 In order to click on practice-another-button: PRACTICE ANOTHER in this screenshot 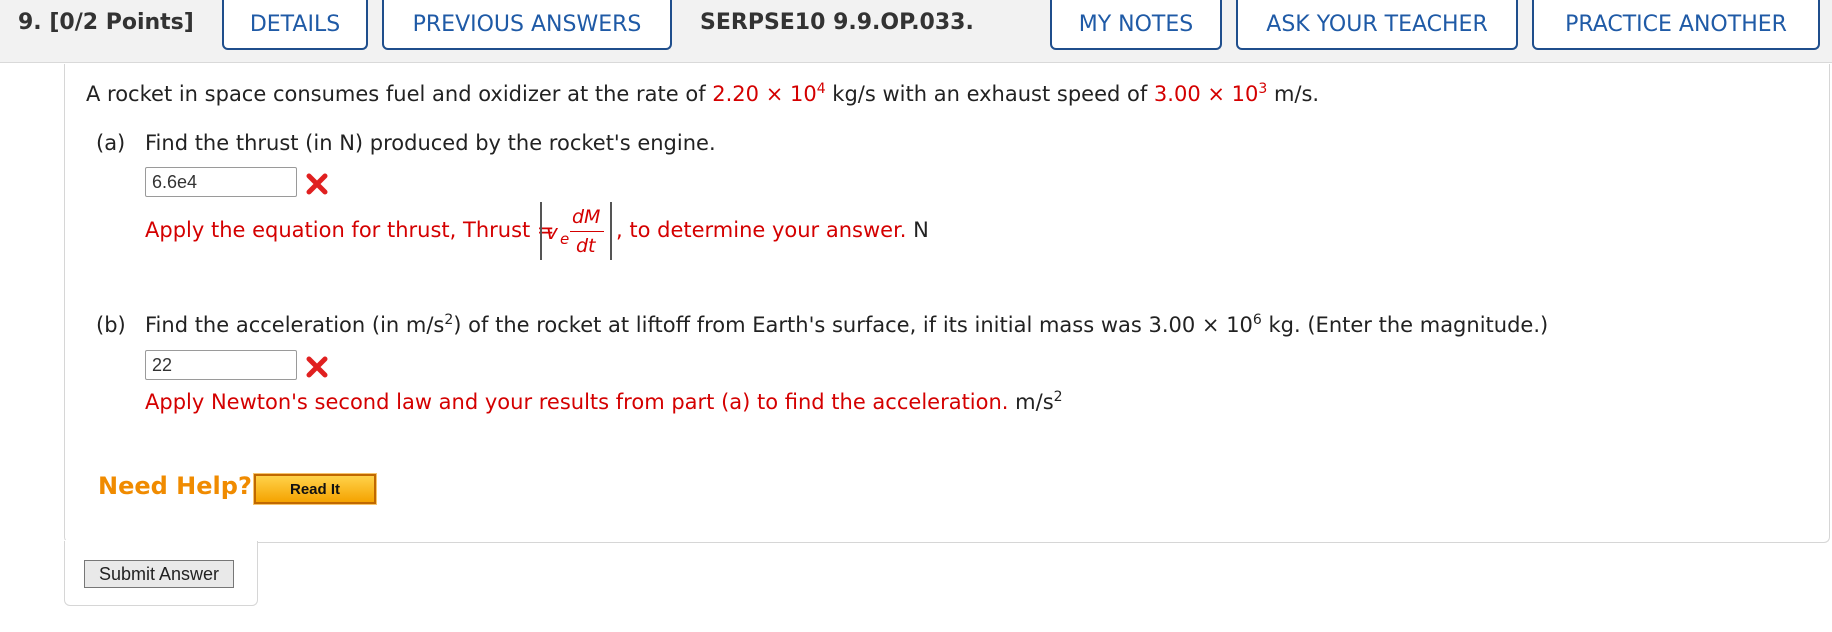, I will do `click(1676, 25)`.